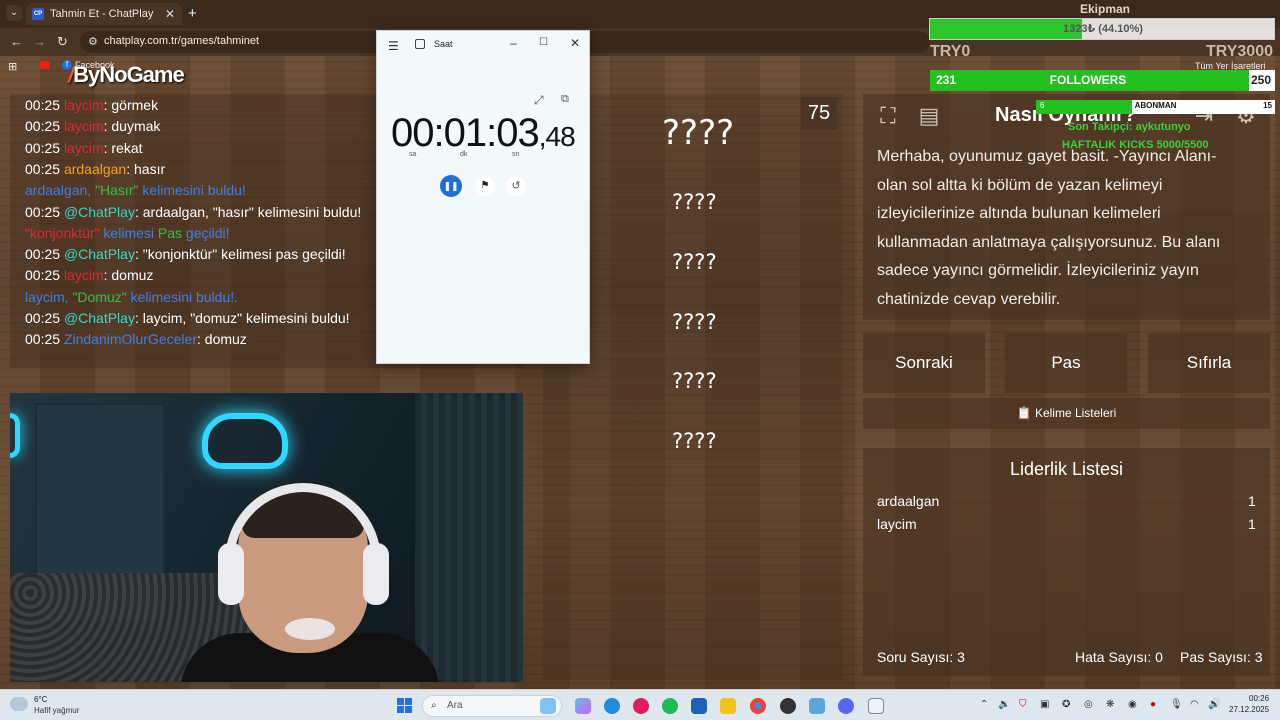  What do you see at coordinates (1066, 363) in the screenshot?
I see `pass-button: Pas` at bounding box center [1066, 363].